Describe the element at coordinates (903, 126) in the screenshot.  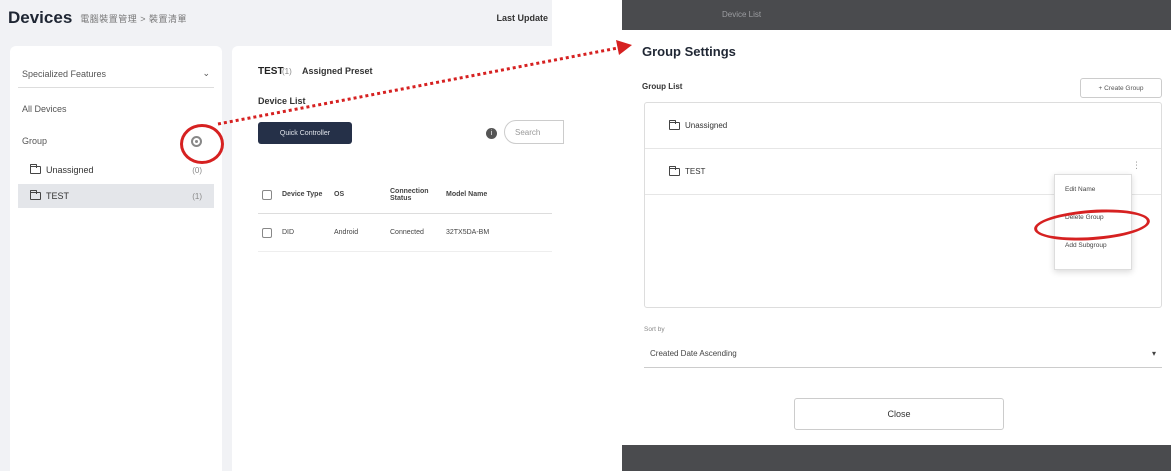
I see `list-item: Unassigned` at that location.